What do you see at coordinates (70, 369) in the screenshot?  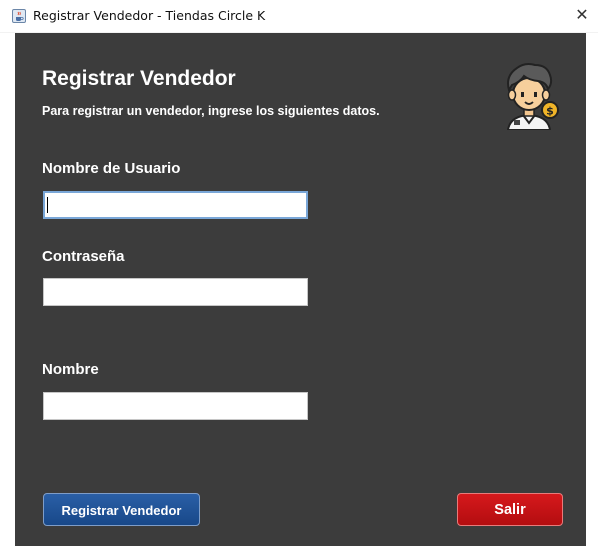 I see `name-label: Nombre` at bounding box center [70, 369].